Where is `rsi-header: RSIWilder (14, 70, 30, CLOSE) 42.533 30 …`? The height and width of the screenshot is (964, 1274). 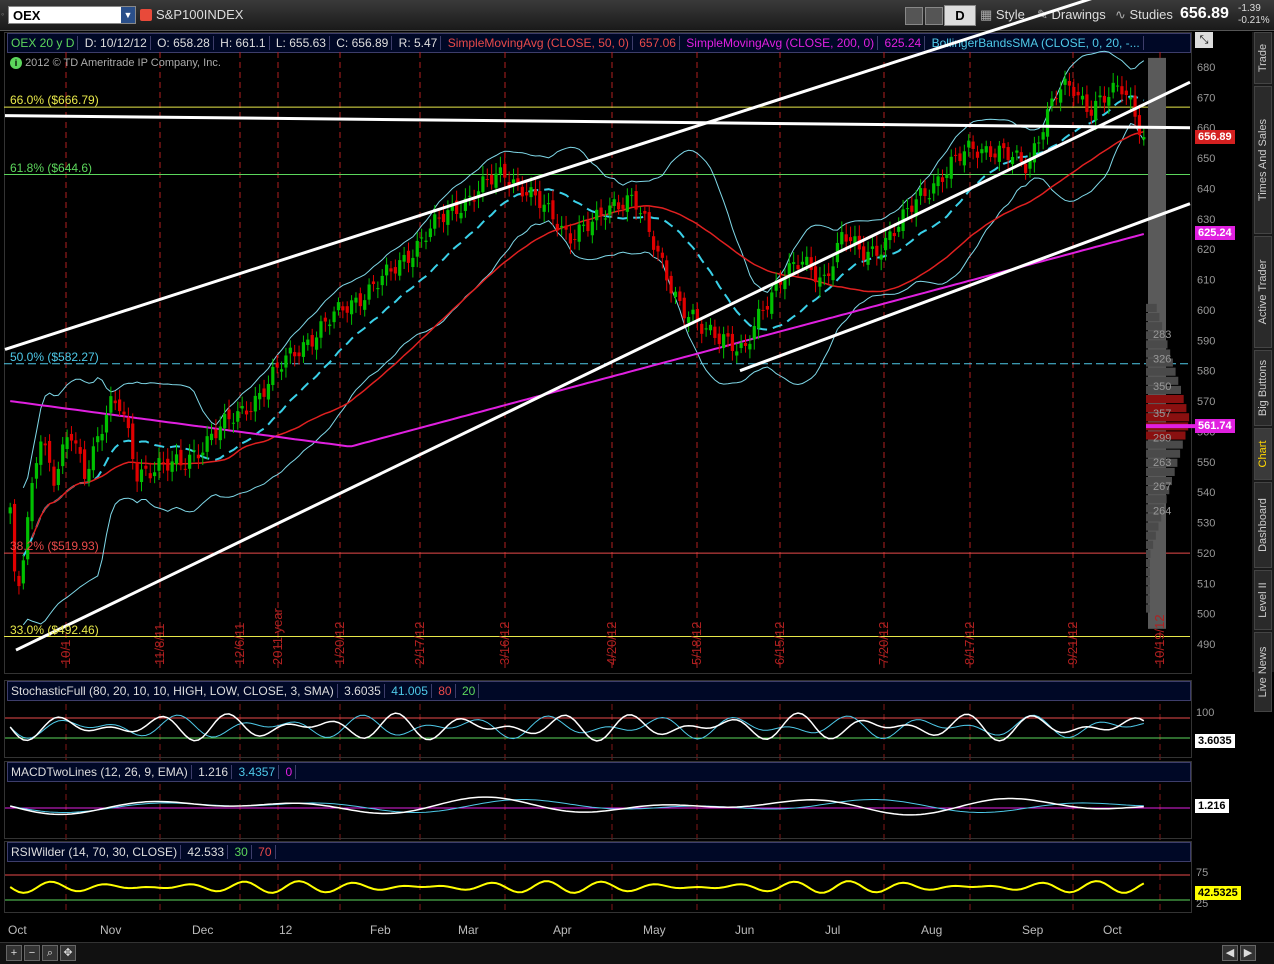
rsi-header: RSIWilder (14, 70, 30, CLOSE) 42.533 30 … is located at coordinates (599, 852).